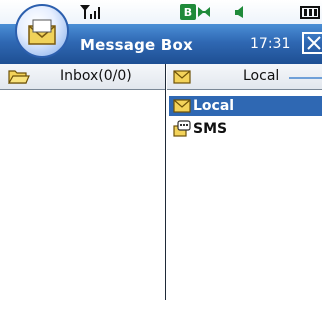 Image resolution: width=322 pixels, height=330 pixels. What do you see at coordinates (261, 76) in the screenshot?
I see `dropdown-label: Local` at bounding box center [261, 76].